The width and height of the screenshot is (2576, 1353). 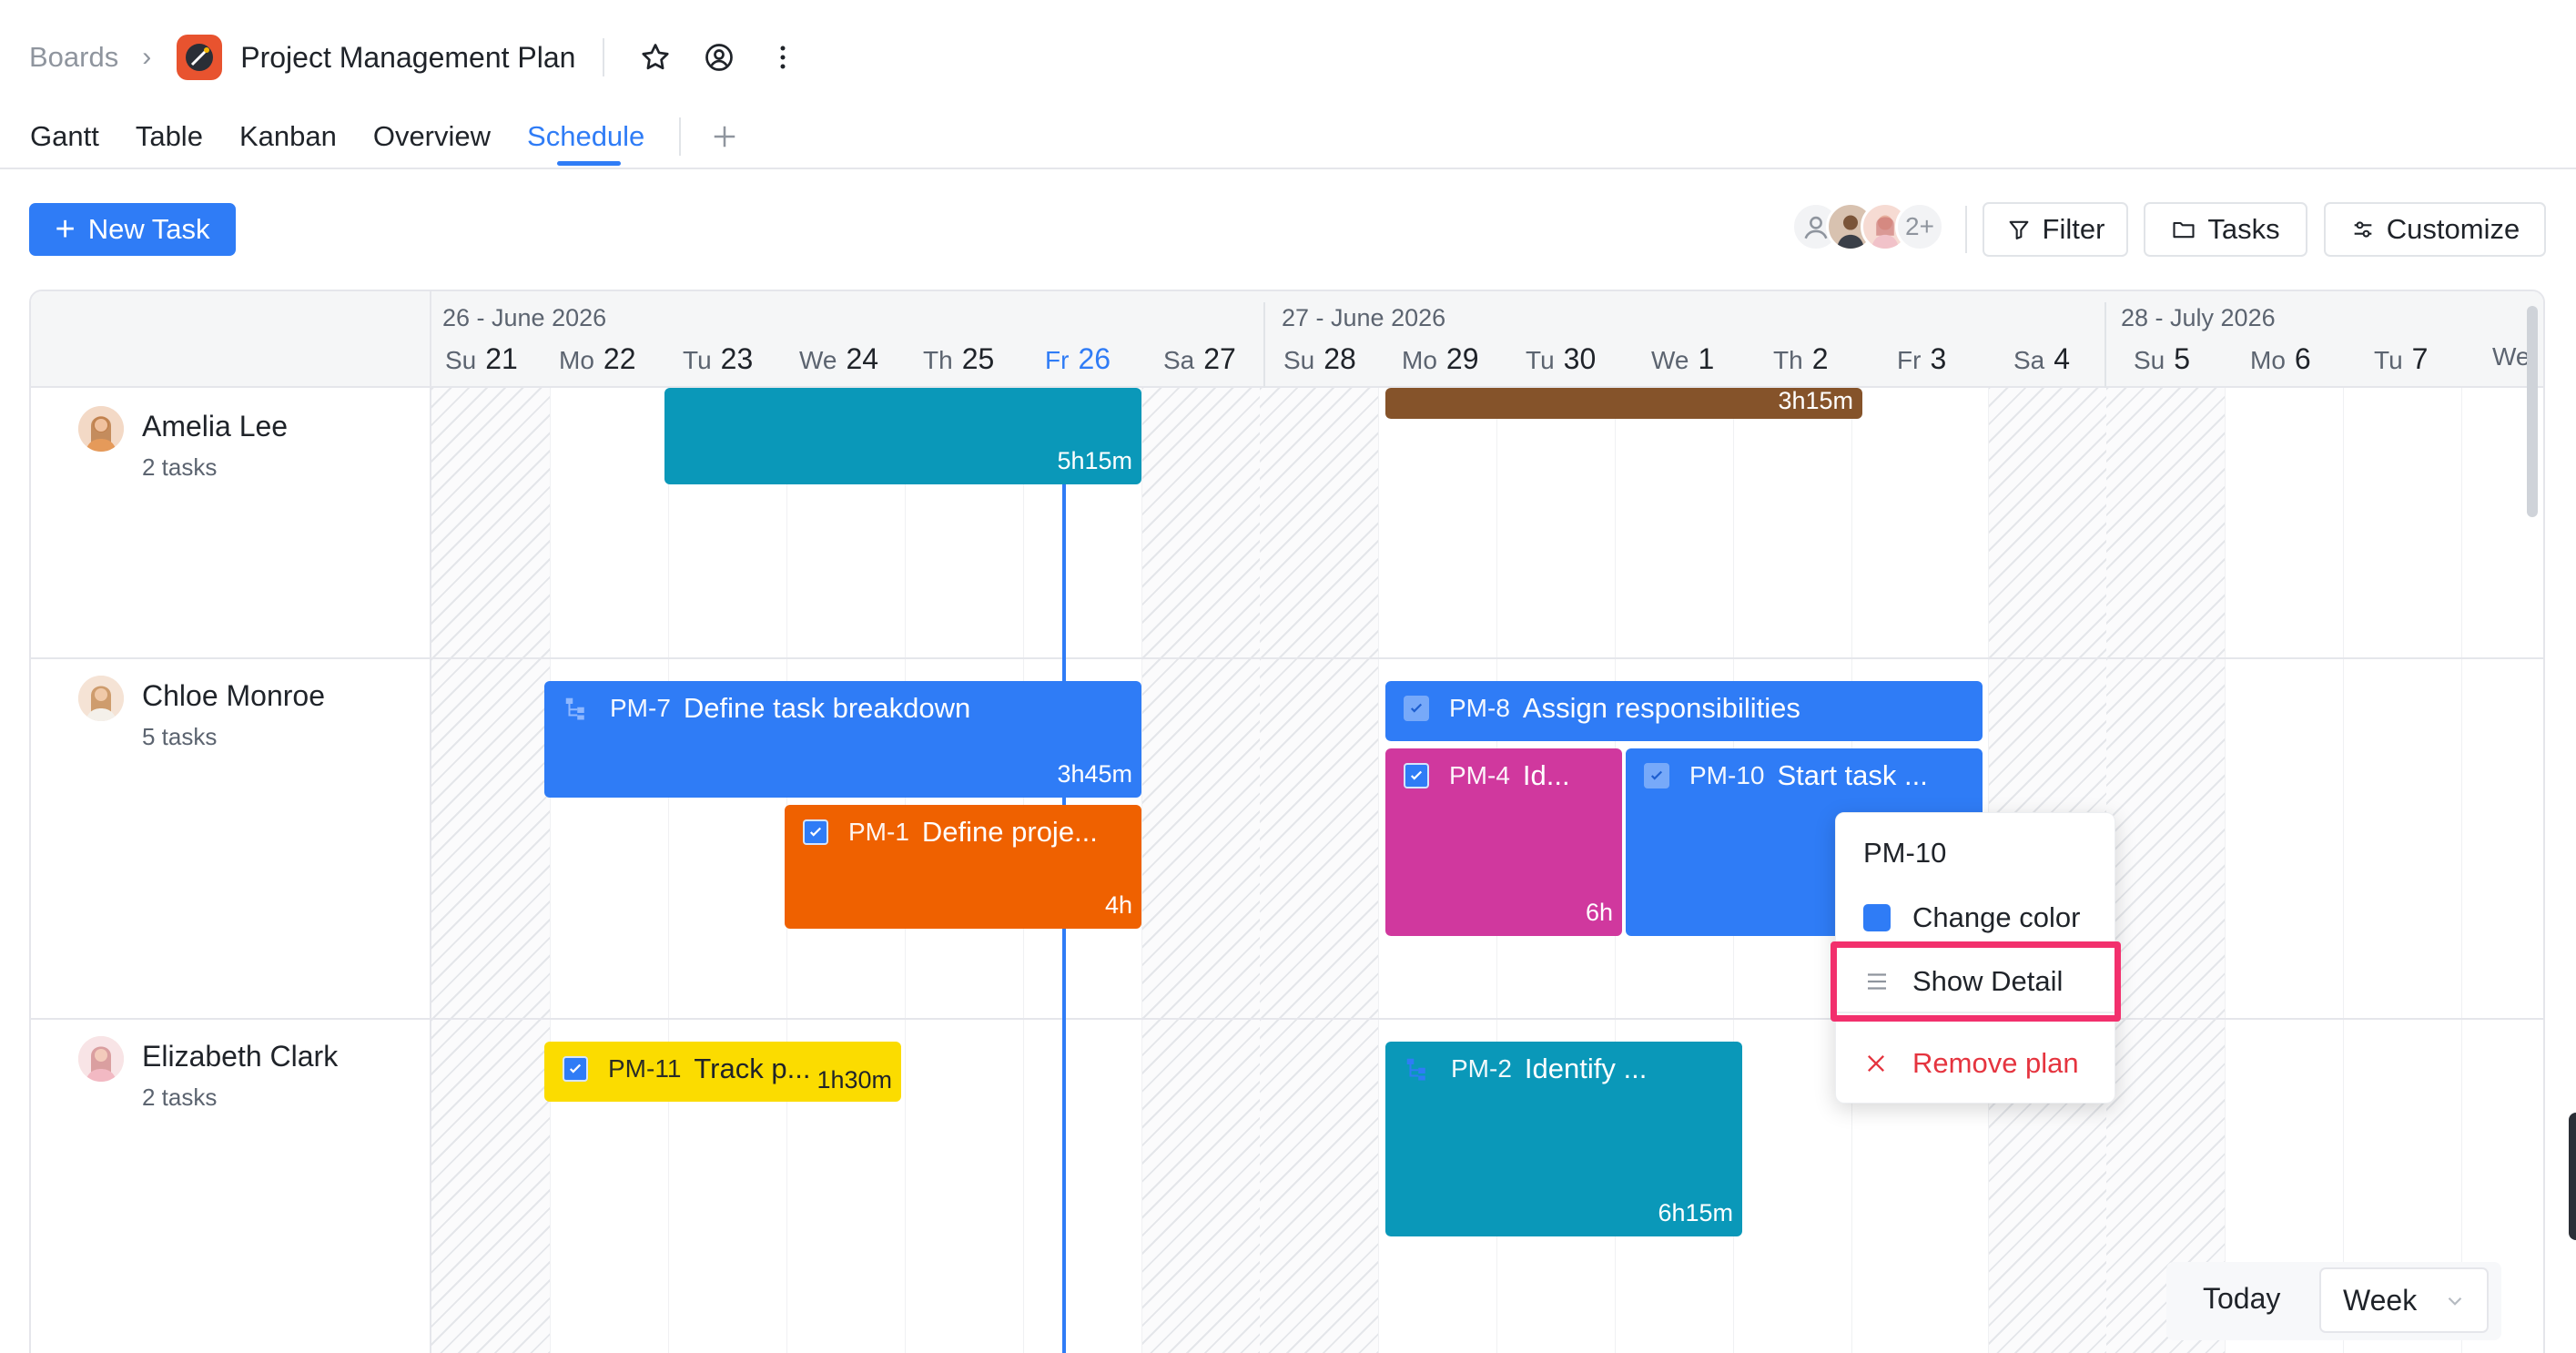 I want to click on vertical-scrollbar, so click(x=2532, y=412).